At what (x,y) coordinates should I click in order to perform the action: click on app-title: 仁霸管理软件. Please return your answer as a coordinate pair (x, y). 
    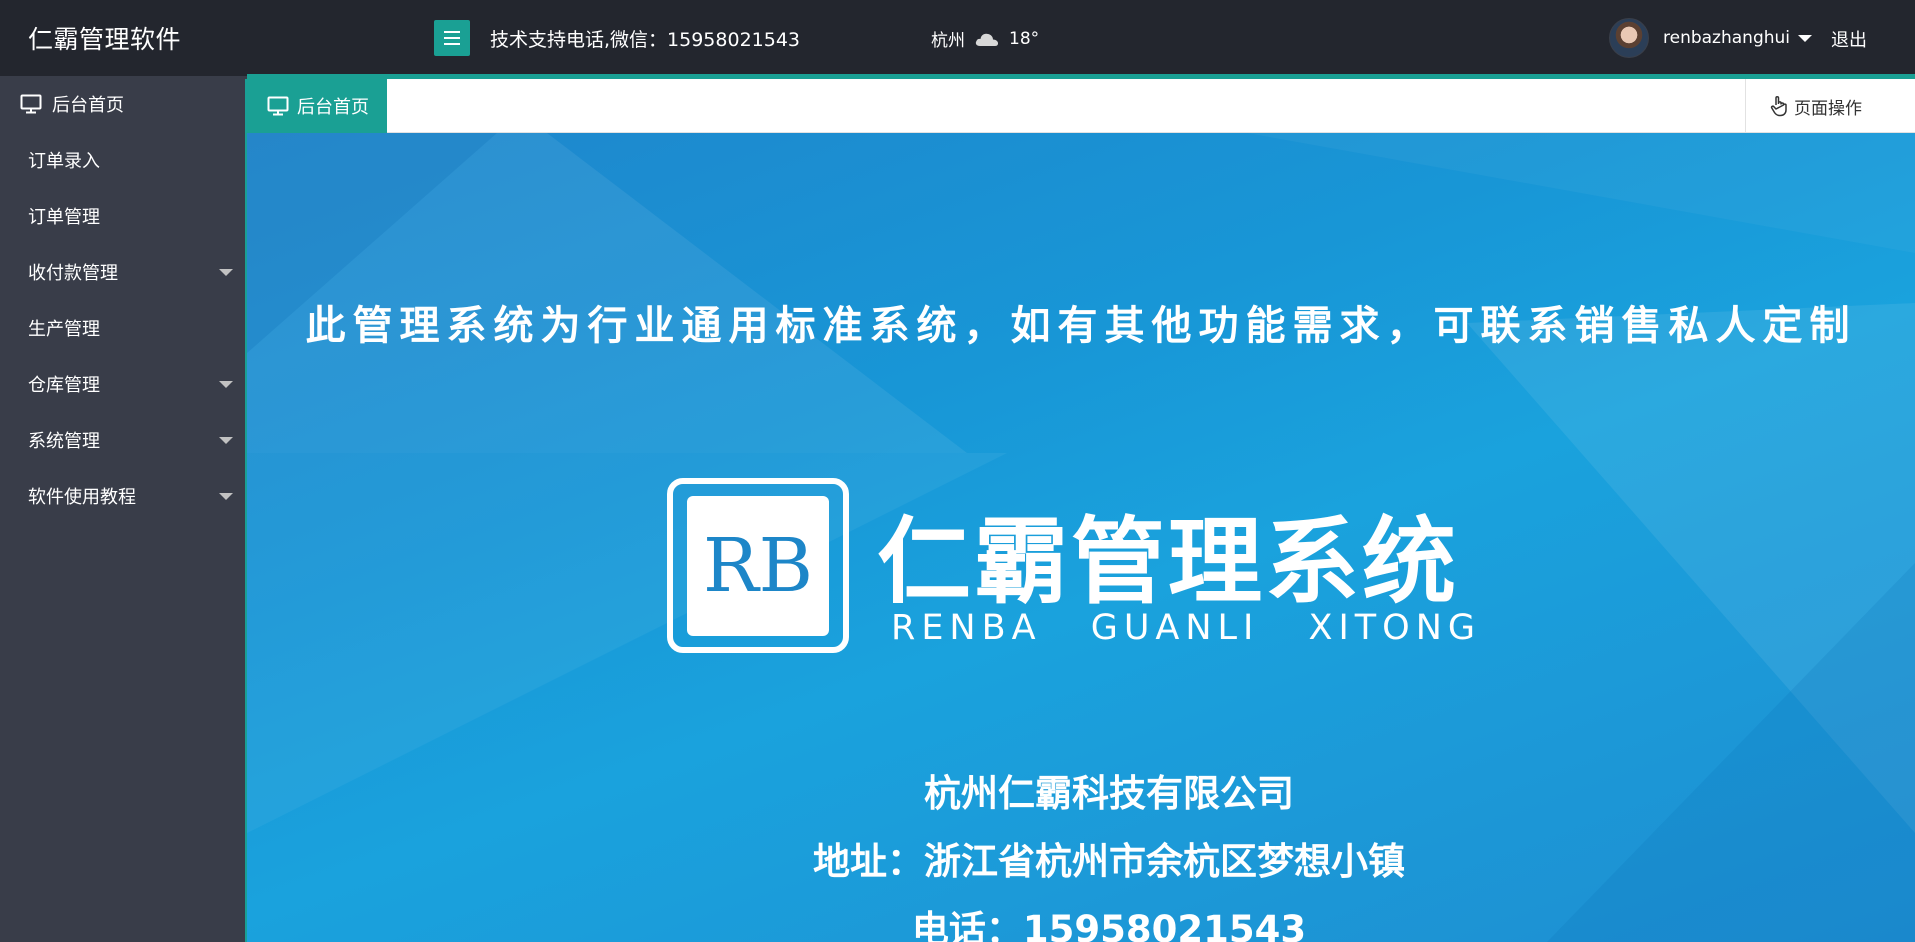
    Looking at the image, I should click on (105, 39).